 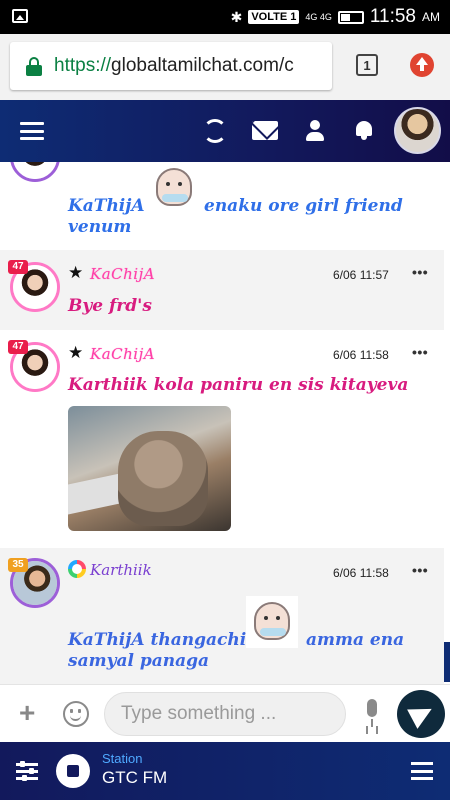 I want to click on plus-icon: +, so click(x=27, y=713).